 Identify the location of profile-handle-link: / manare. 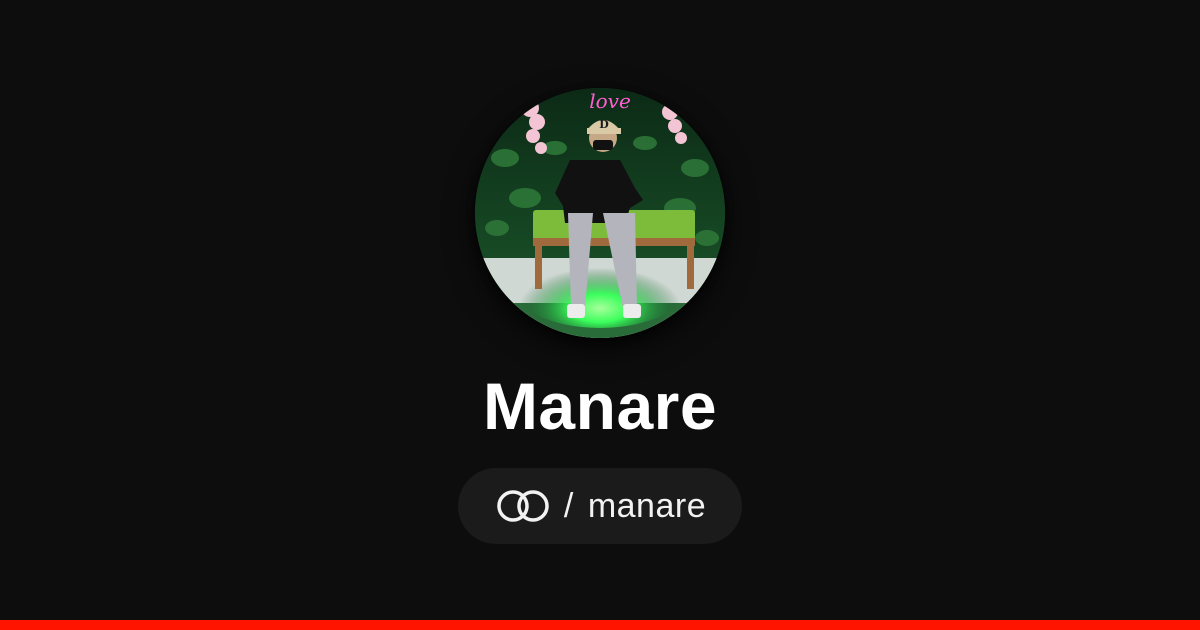
(600, 506).